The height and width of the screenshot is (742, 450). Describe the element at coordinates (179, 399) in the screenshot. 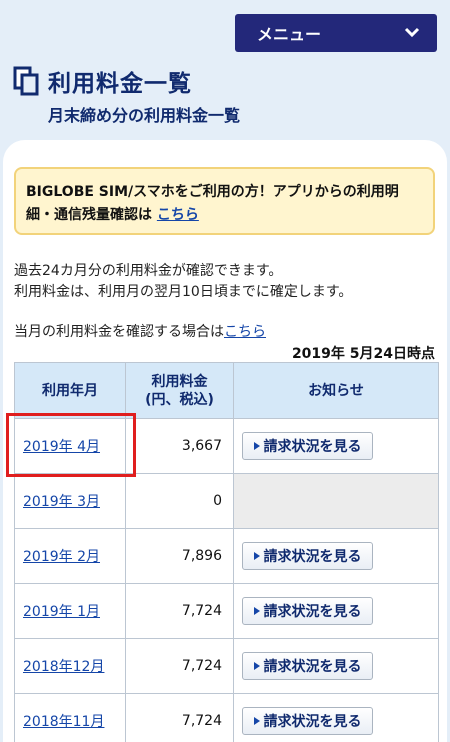

I see `header-amount-line2: (円、税込)` at that location.